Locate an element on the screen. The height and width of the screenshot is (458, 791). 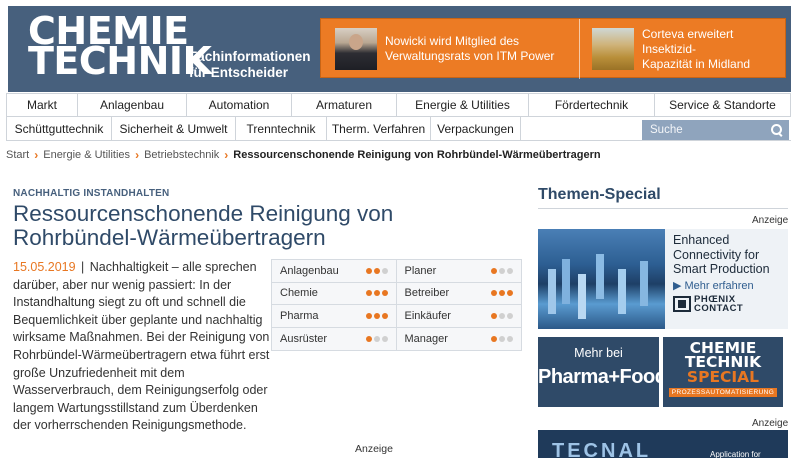
nav-item-trenntechnik: Trenntechnik is located at coordinates (281, 128).